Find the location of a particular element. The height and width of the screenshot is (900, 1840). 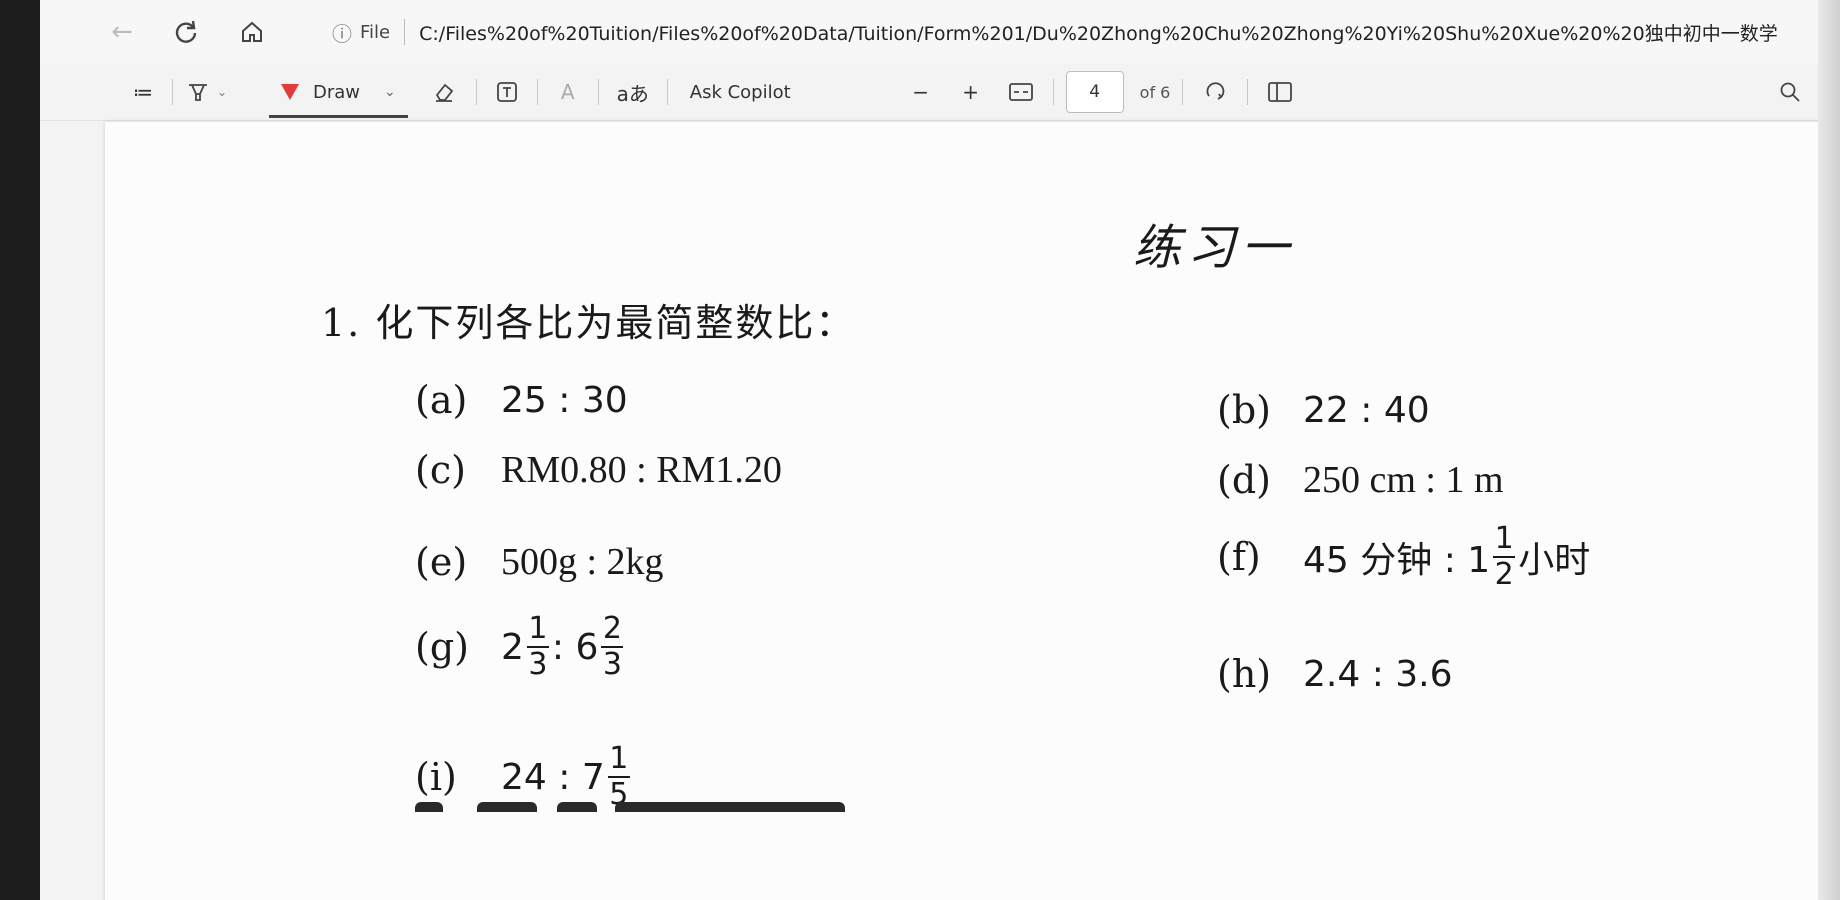

item-expression: RM0.80 : RM1.20 is located at coordinates (641, 470).